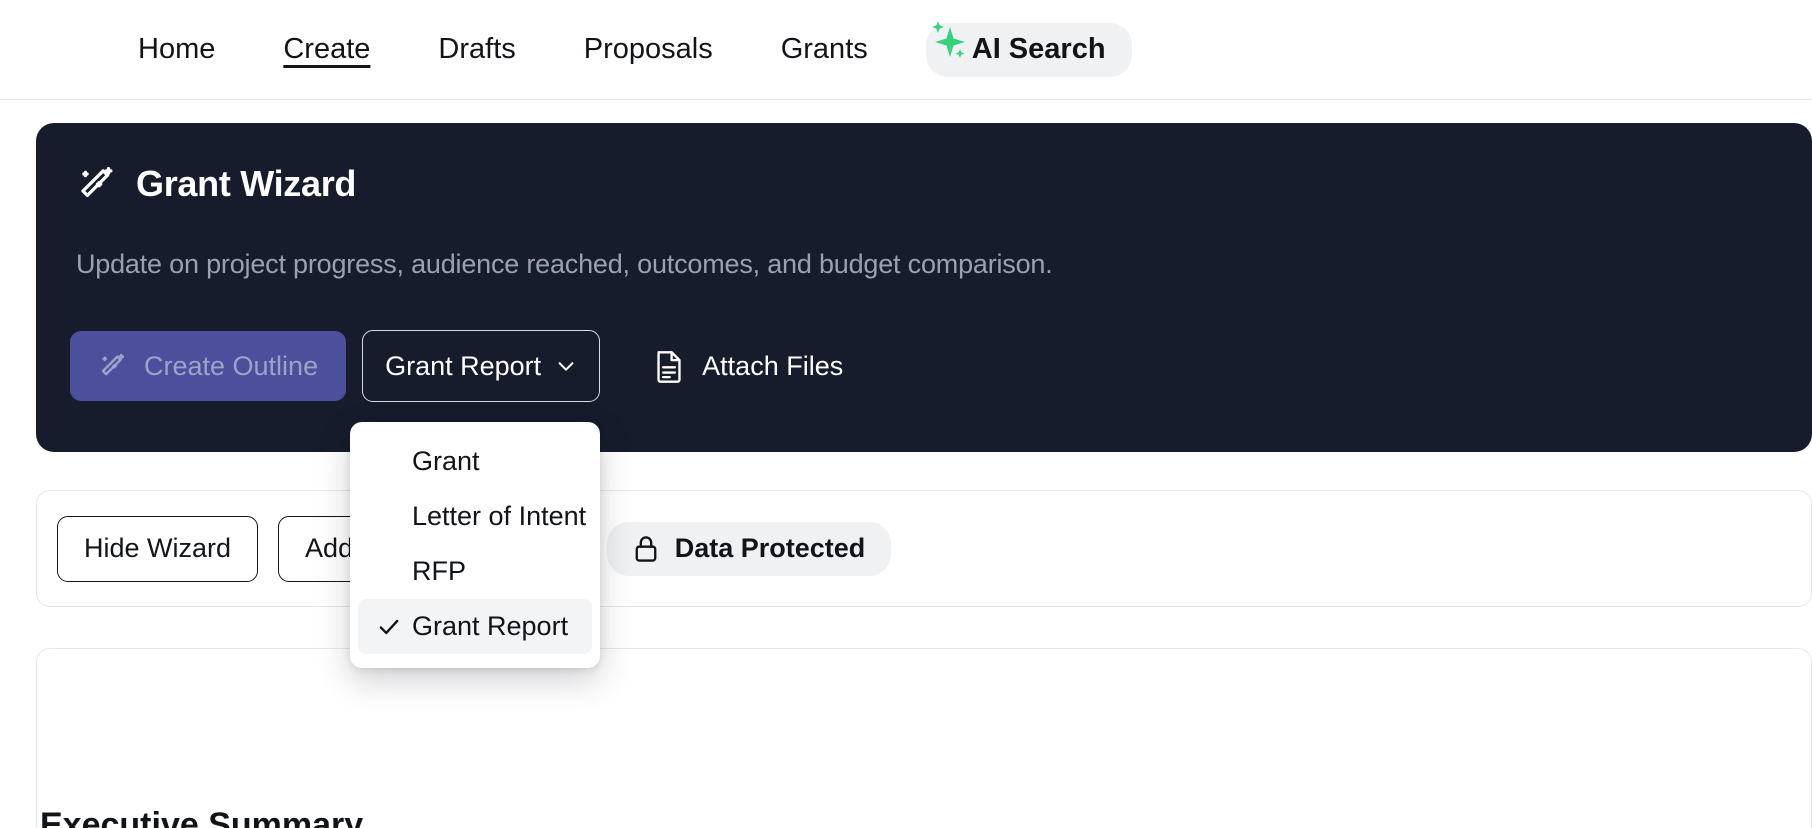 This screenshot has height=828, width=1812. What do you see at coordinates (158, 548) in the screenshot?
I see `hide-wizard-button: Hide Wizard` at bounding box center [158, 548].